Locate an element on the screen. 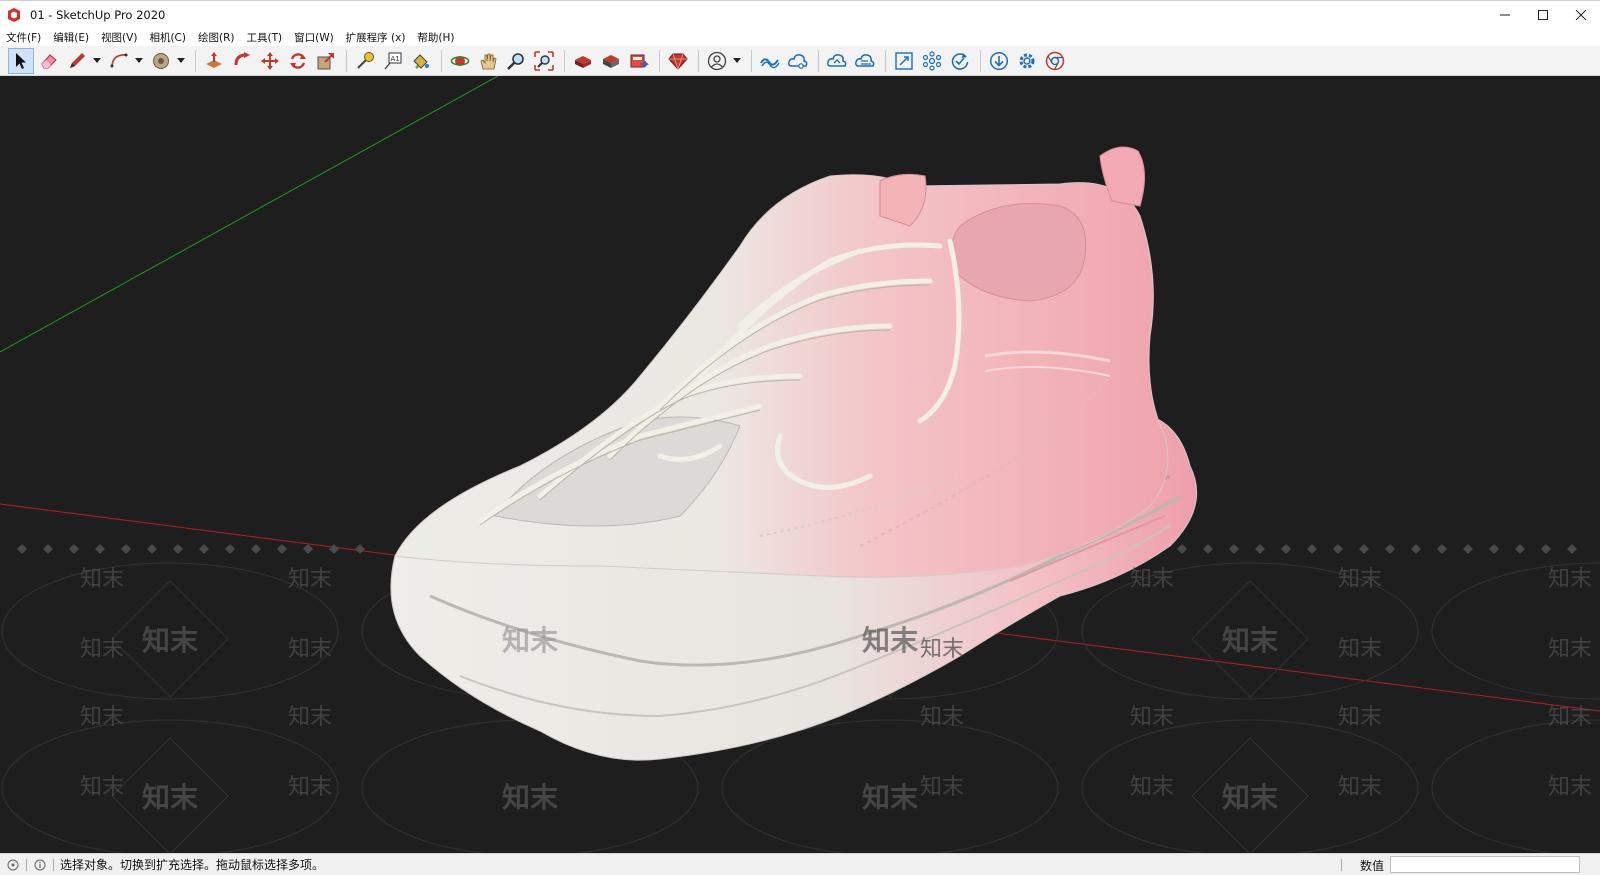 The width and height of the screenshot is (1600, 875). select-icon is located at coordinates (21, 60).